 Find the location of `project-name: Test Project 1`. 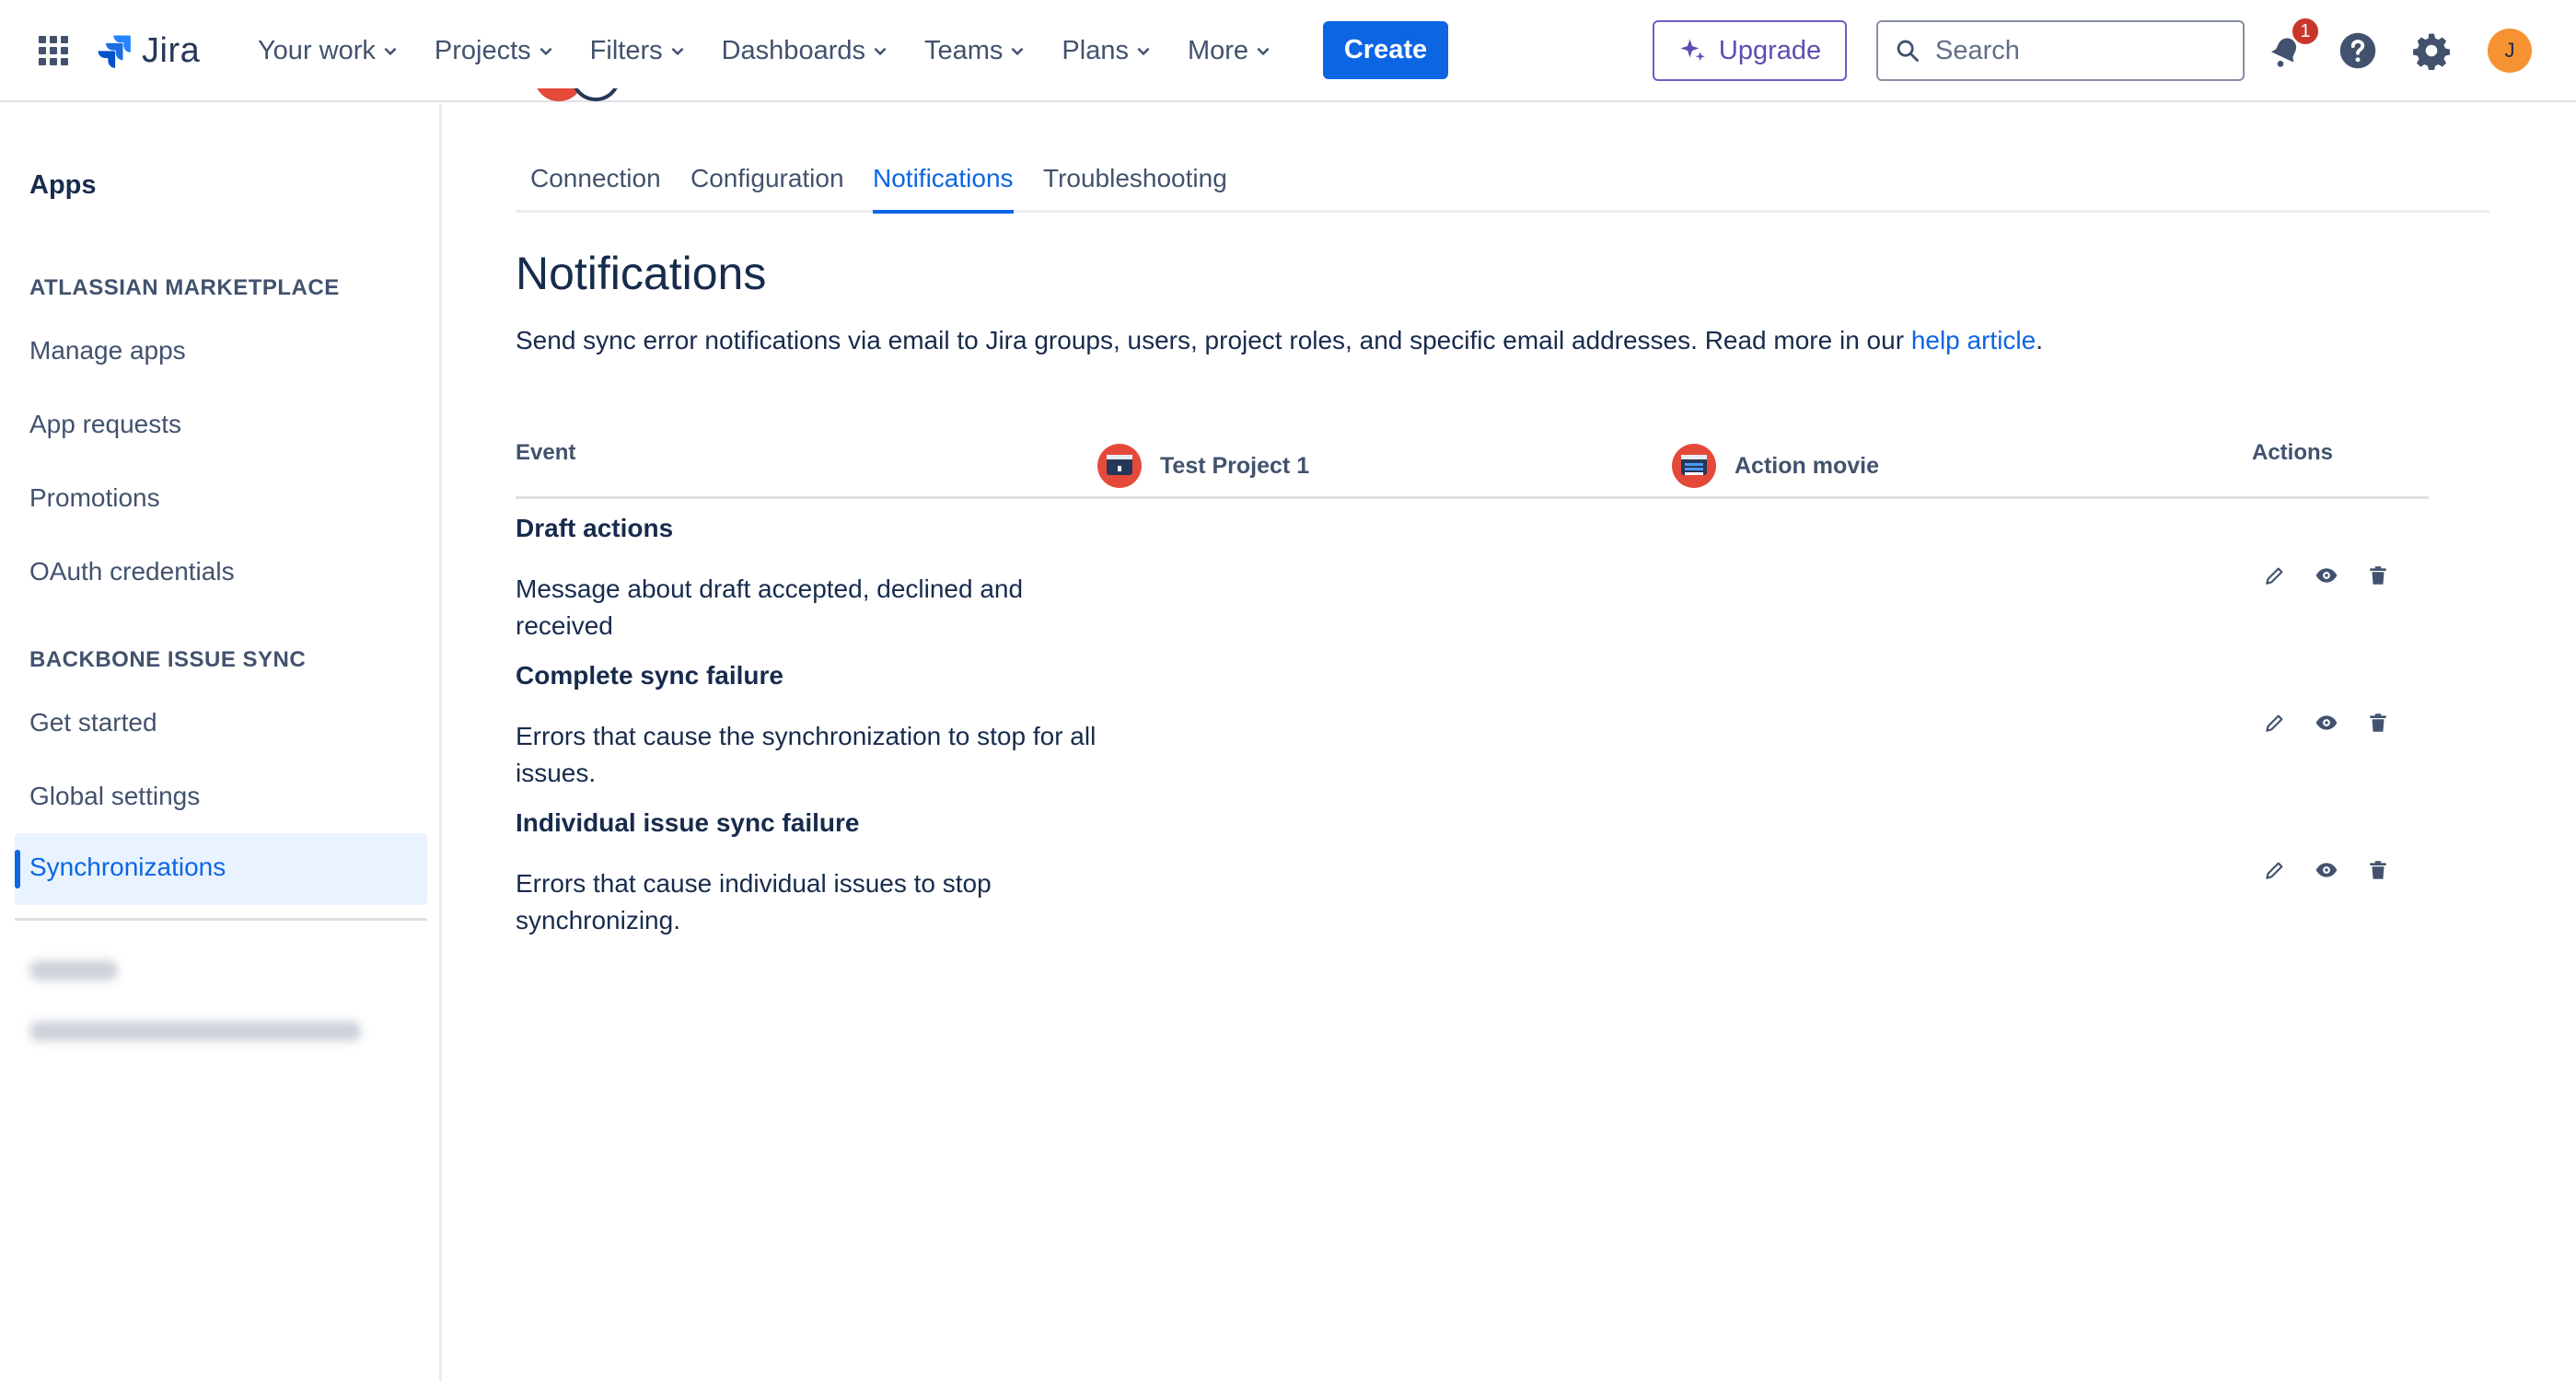

project-name: Test Project 1 is located at coordinates (1235, 465).